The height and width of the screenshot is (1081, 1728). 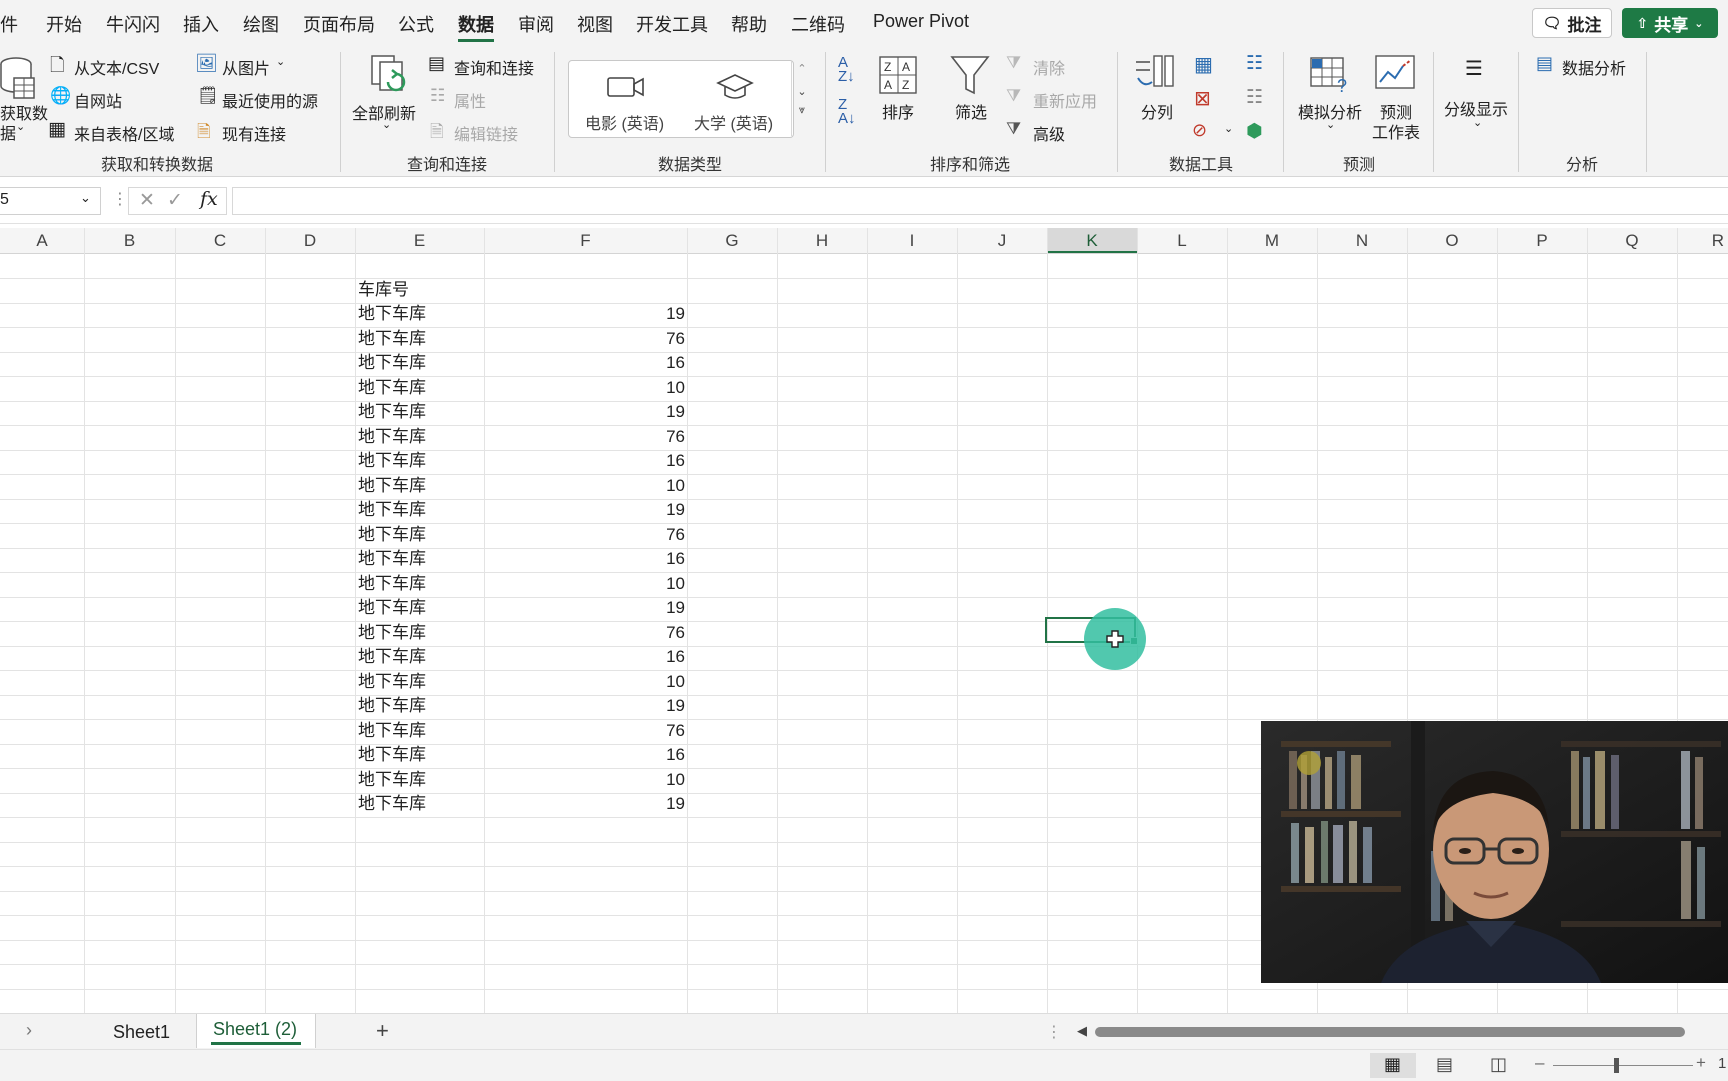 What do you see at coordinates (383, 290) in the screenshot?
I see `header-cell: 车库号` at bounding box center [383, 290].